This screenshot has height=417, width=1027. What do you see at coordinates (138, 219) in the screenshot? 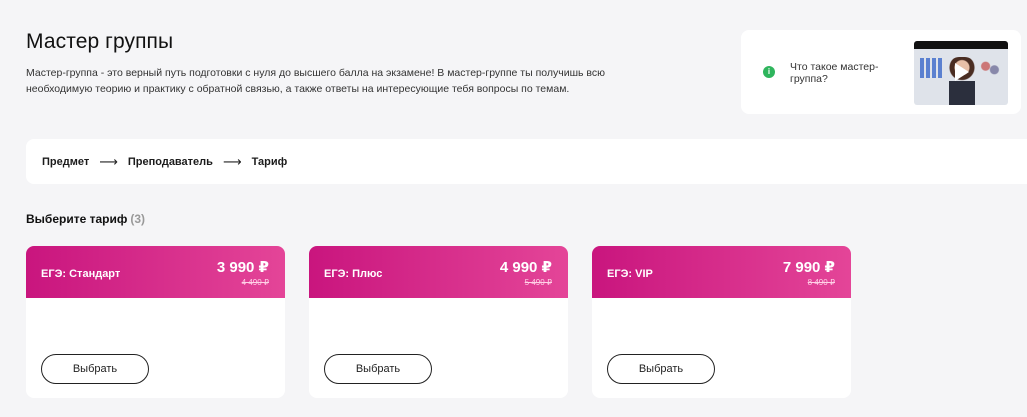
I see `tariff-count: (3)` at bounding box center [138, 219].